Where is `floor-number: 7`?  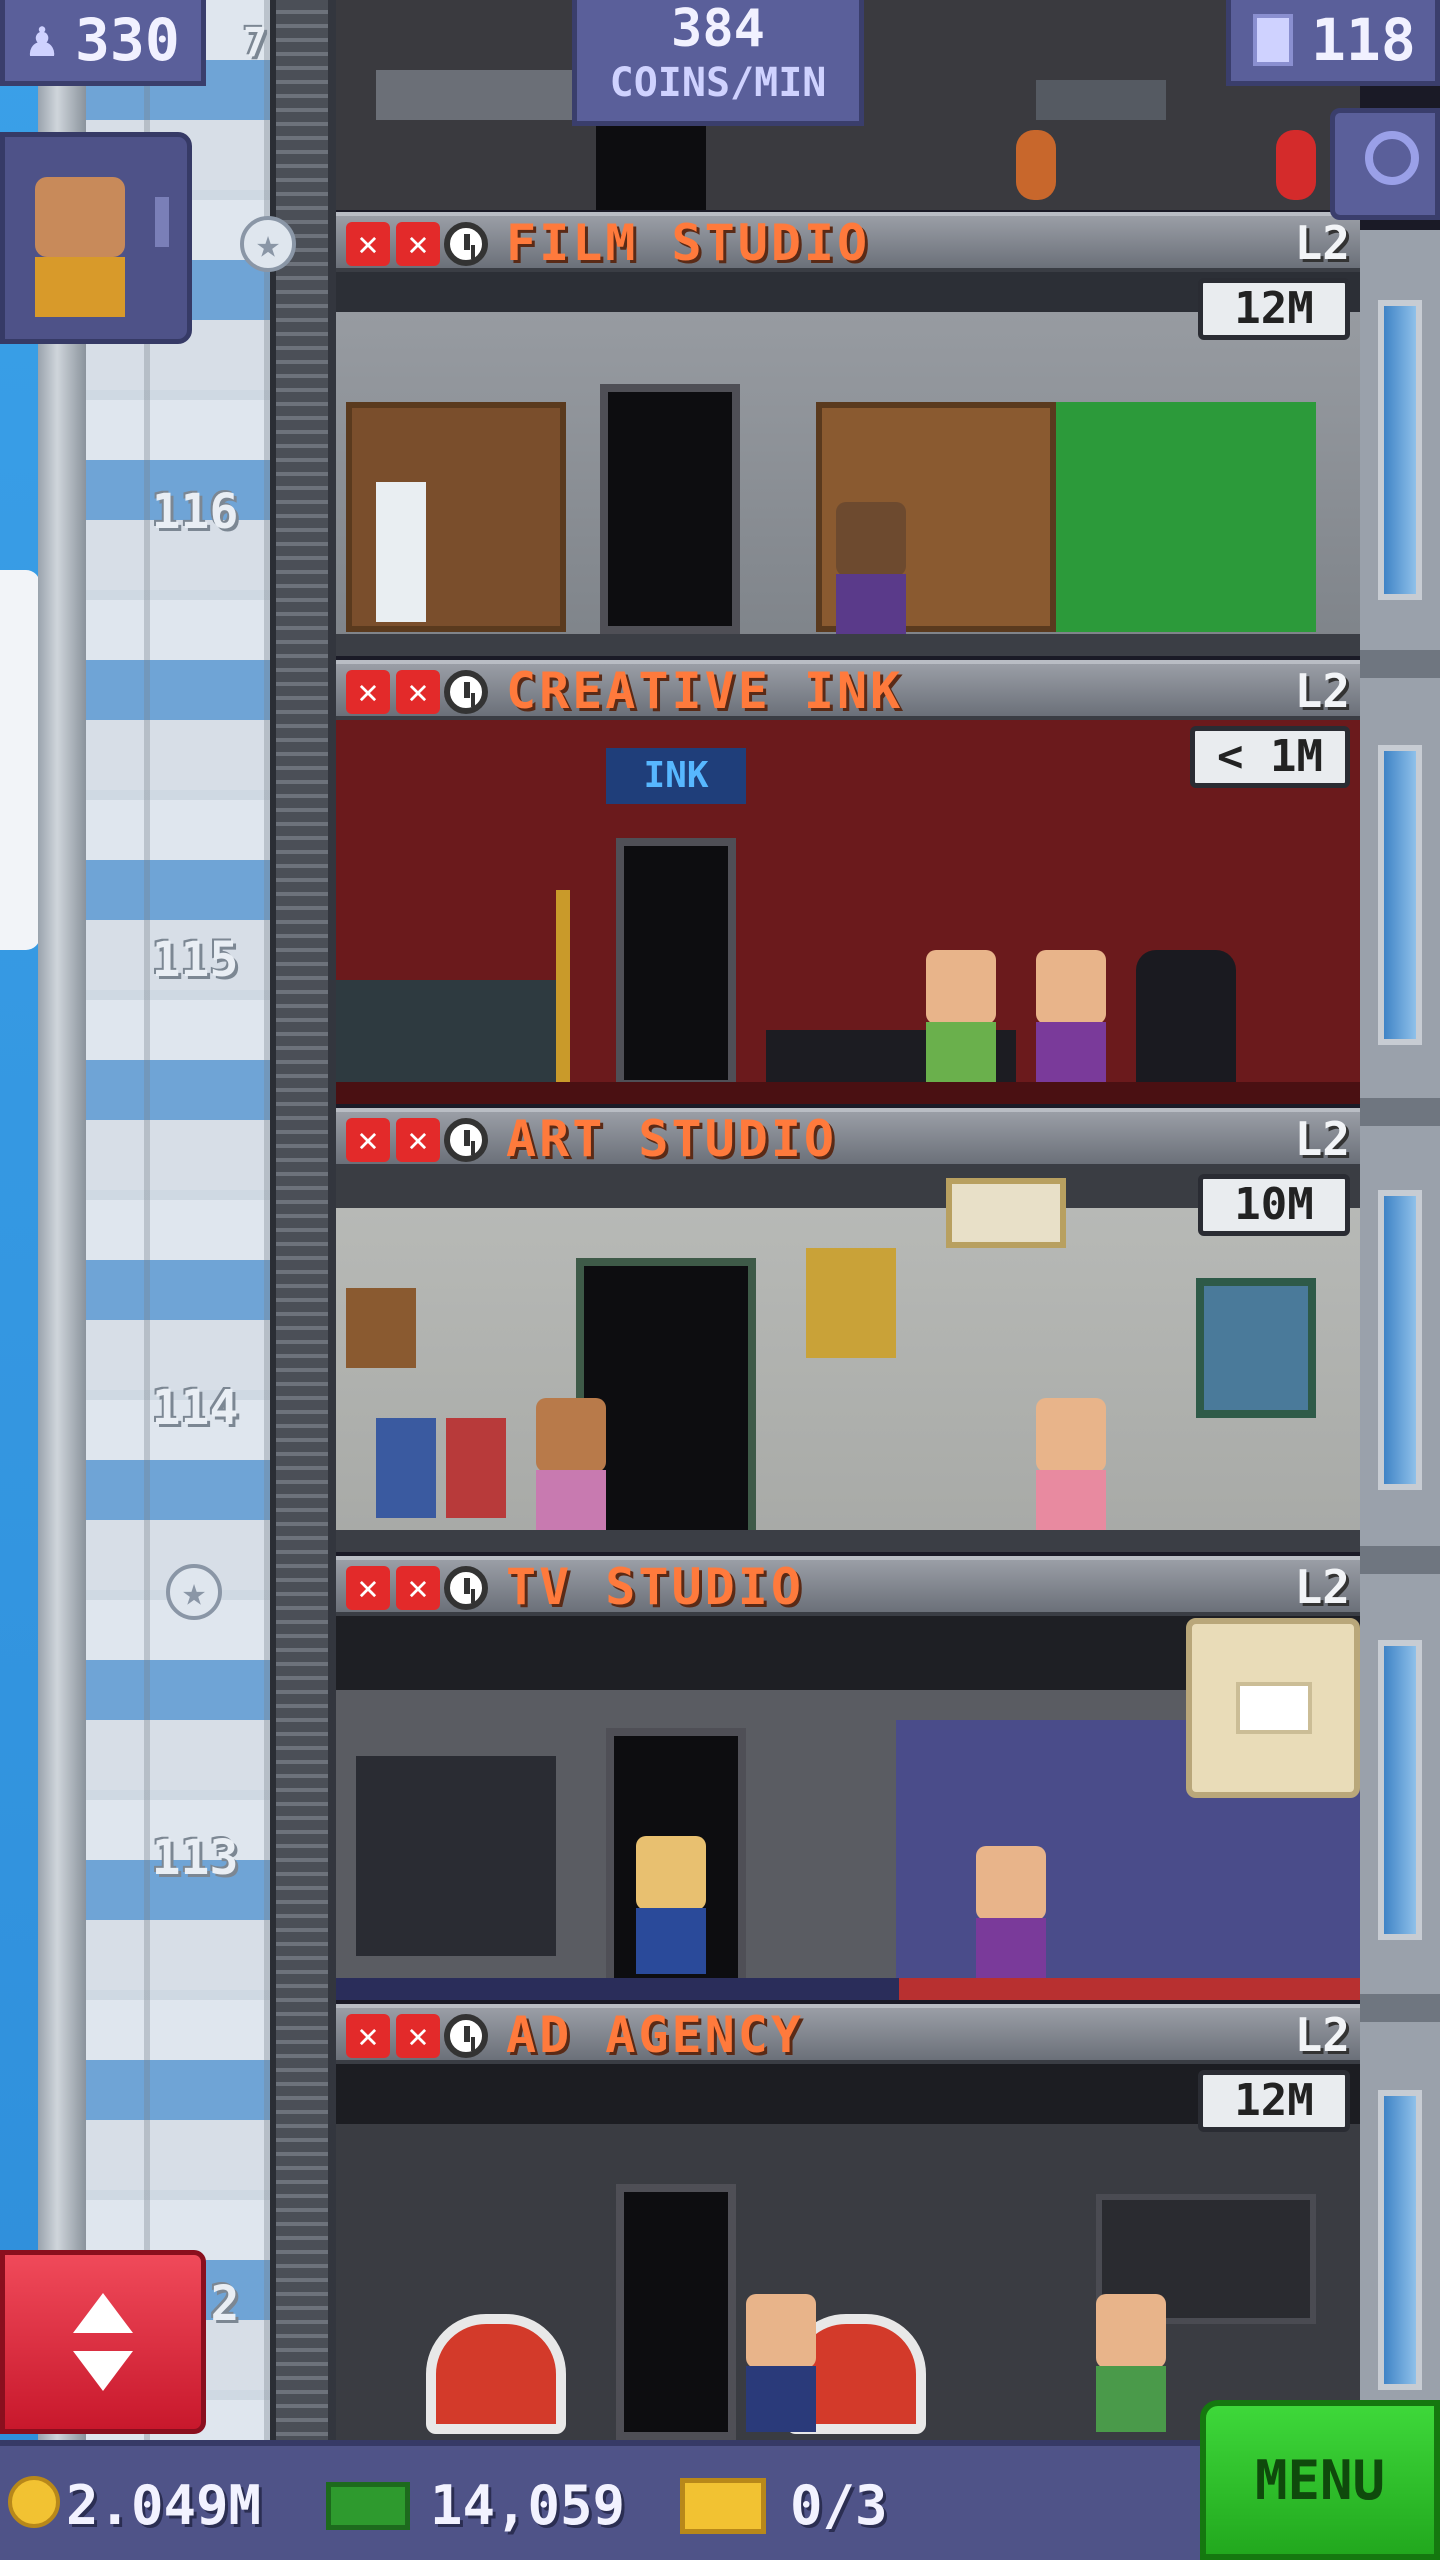
floor-number: 7 is located at coordinates (255, 43).